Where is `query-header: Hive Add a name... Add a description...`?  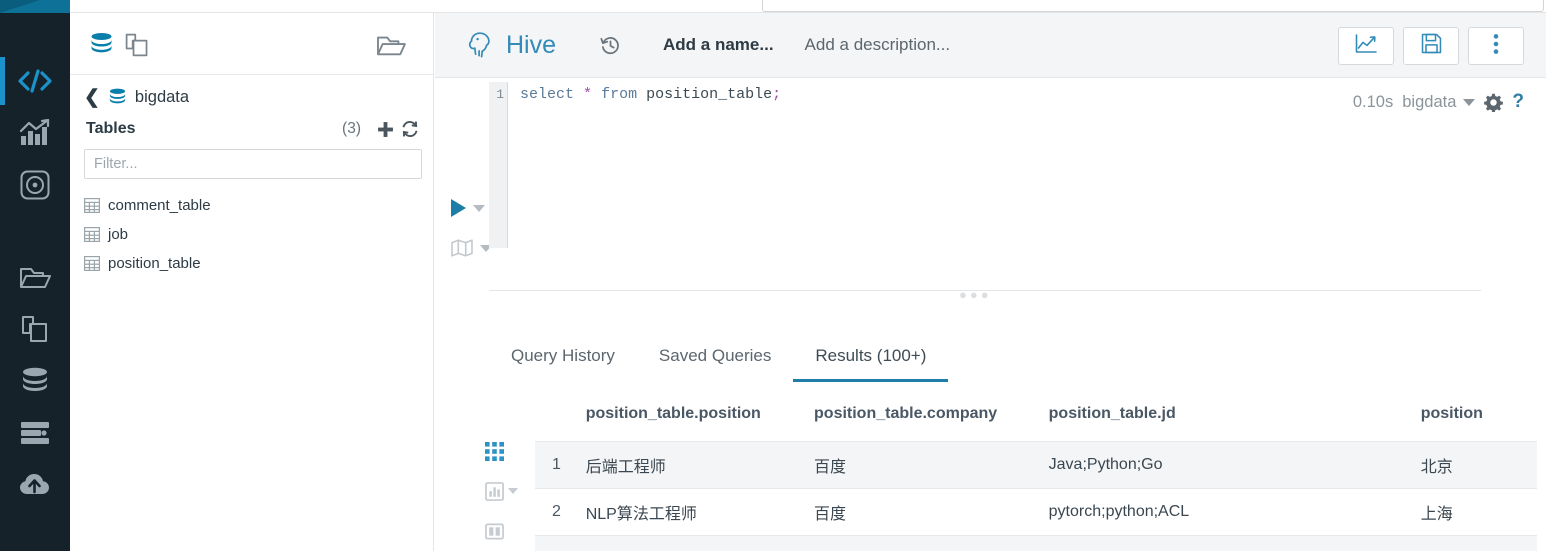 query-header: Hive Add a name... Add a description... is located at coordinates (990, 45).